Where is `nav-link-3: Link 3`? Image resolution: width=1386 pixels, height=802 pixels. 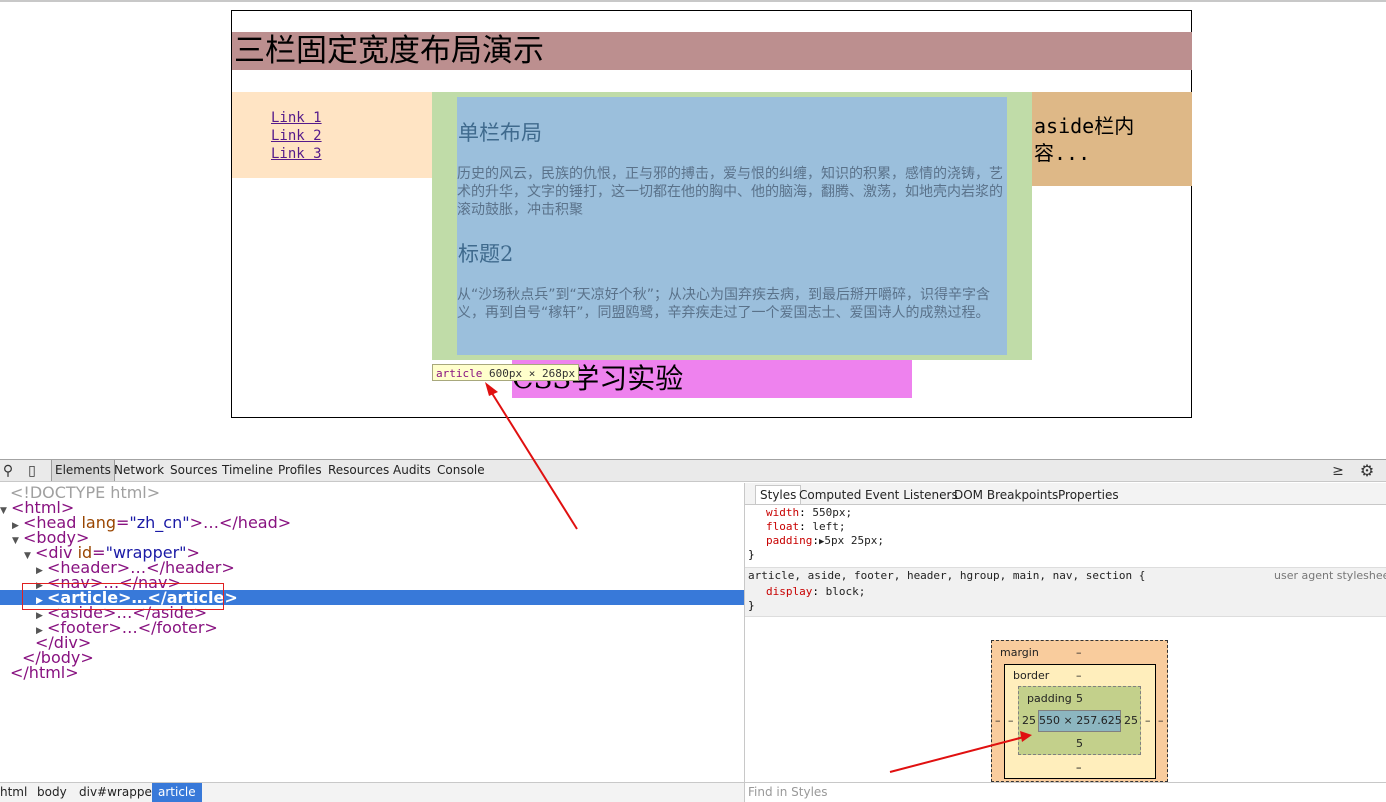 nav-link-3: Link 3 is located at coordinates (296, 154).